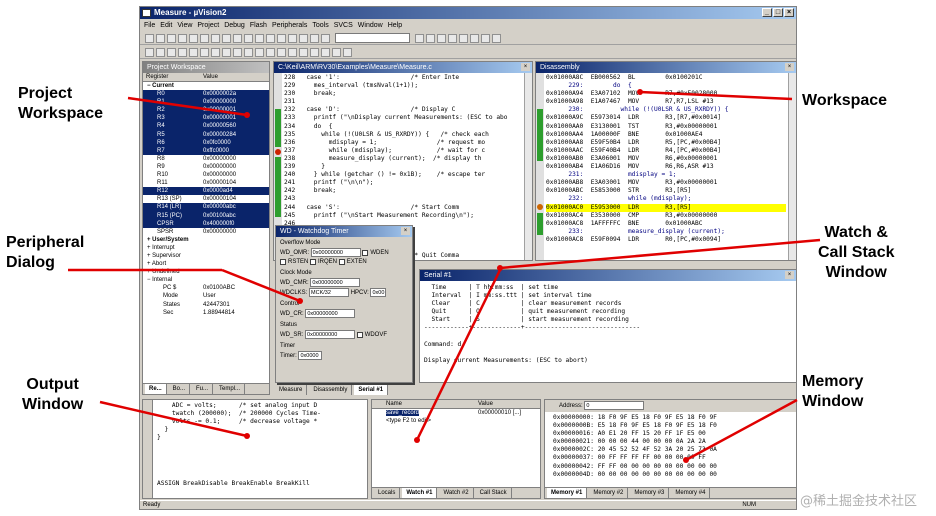  I want to click on menu-file: File, so click(149, 25).